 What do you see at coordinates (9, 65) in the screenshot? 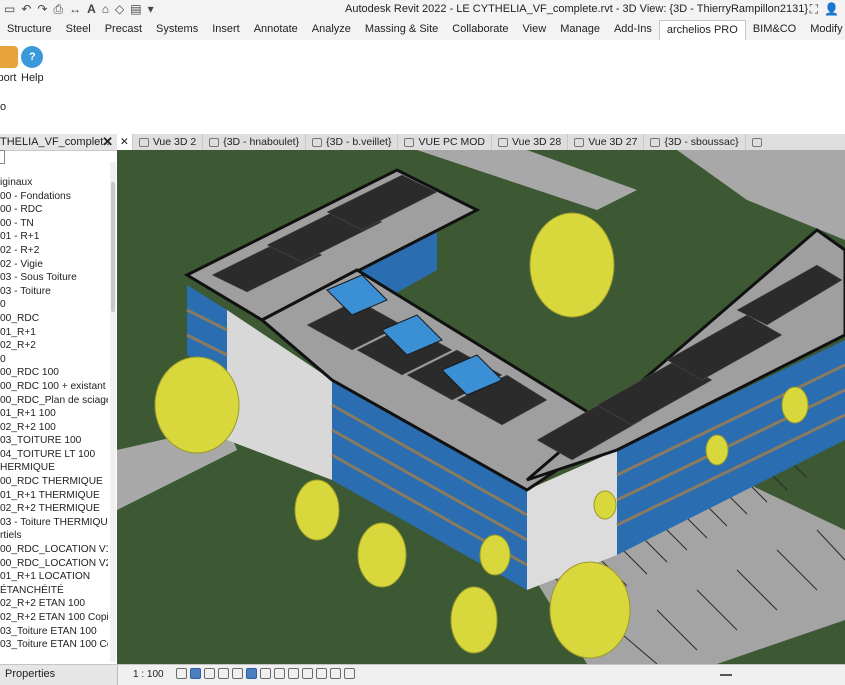
I see `export-button: port` at bounding box center [9, 65].